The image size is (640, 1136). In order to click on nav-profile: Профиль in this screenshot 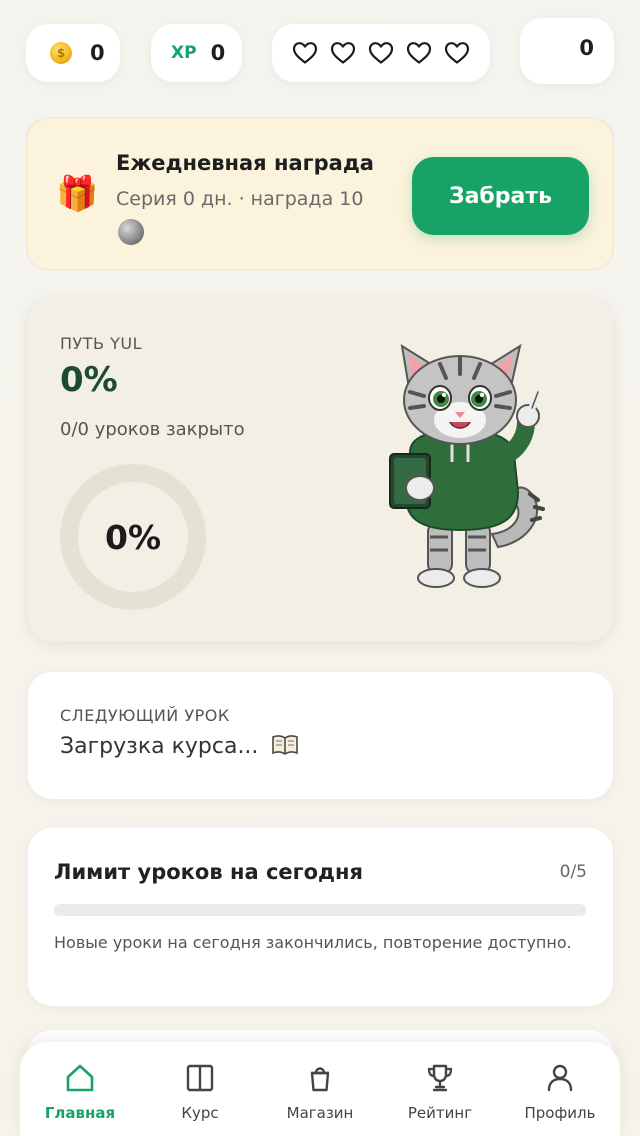, I will do `click(560, 1092)`.